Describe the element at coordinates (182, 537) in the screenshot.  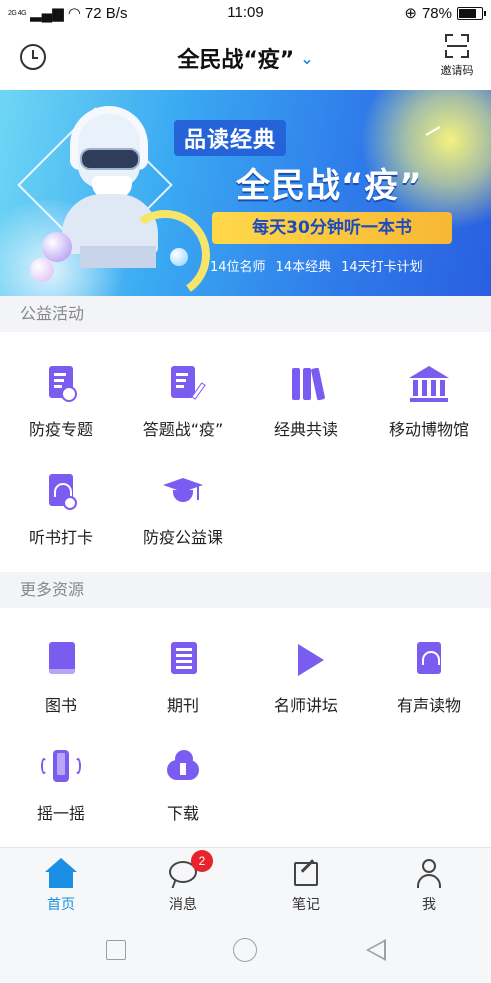
I see `grid-item-label: 防疫公益课` at that location.